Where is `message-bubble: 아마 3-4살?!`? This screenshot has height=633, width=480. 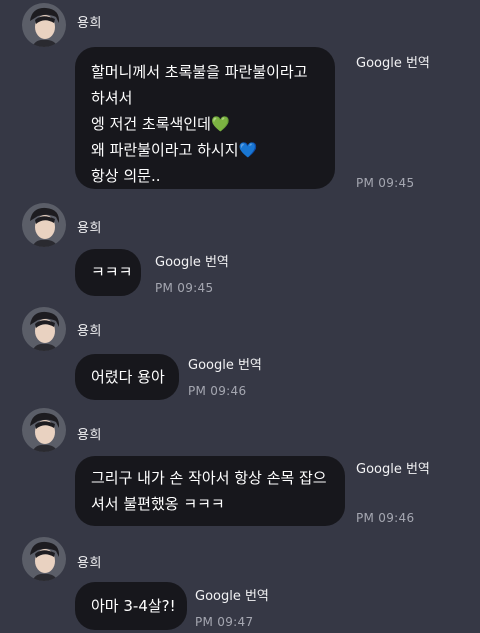
message-bubble: 아마 3-4살?! is located at coordinates (131, 606).